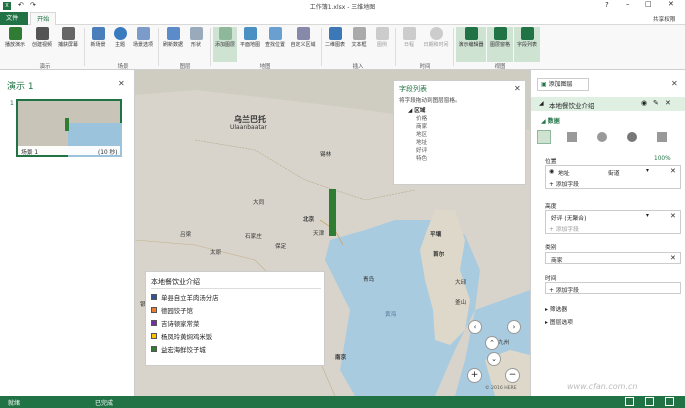  I want to click on region-map-icon, so click(662, 137).